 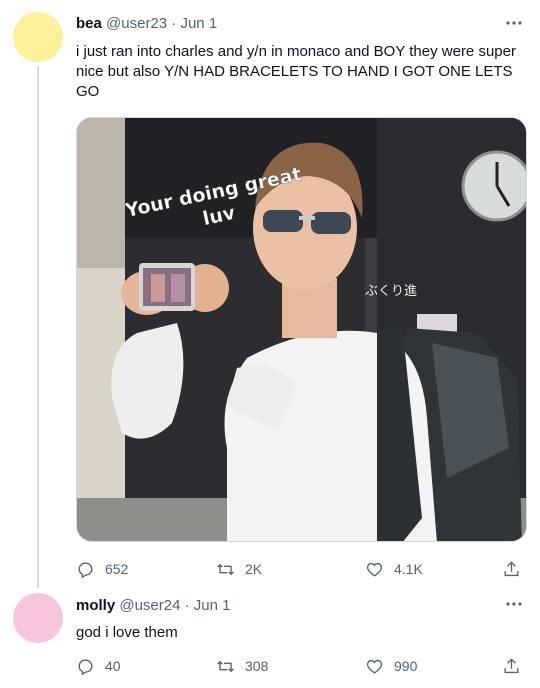 What do you see at coordinates (406, 666) in the screenshot?
I see `like-count: 990` at bounding box center [406, 666].